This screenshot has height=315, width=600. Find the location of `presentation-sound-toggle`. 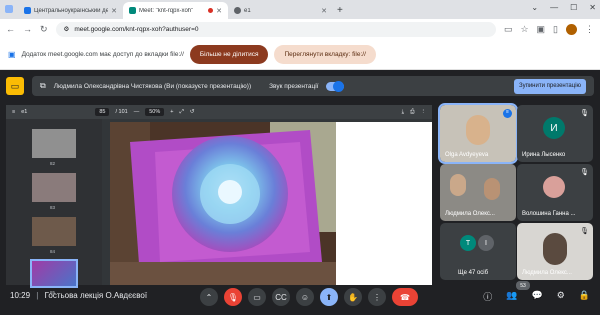

presentation-sound-toggle is located at coordinates (335, 86).